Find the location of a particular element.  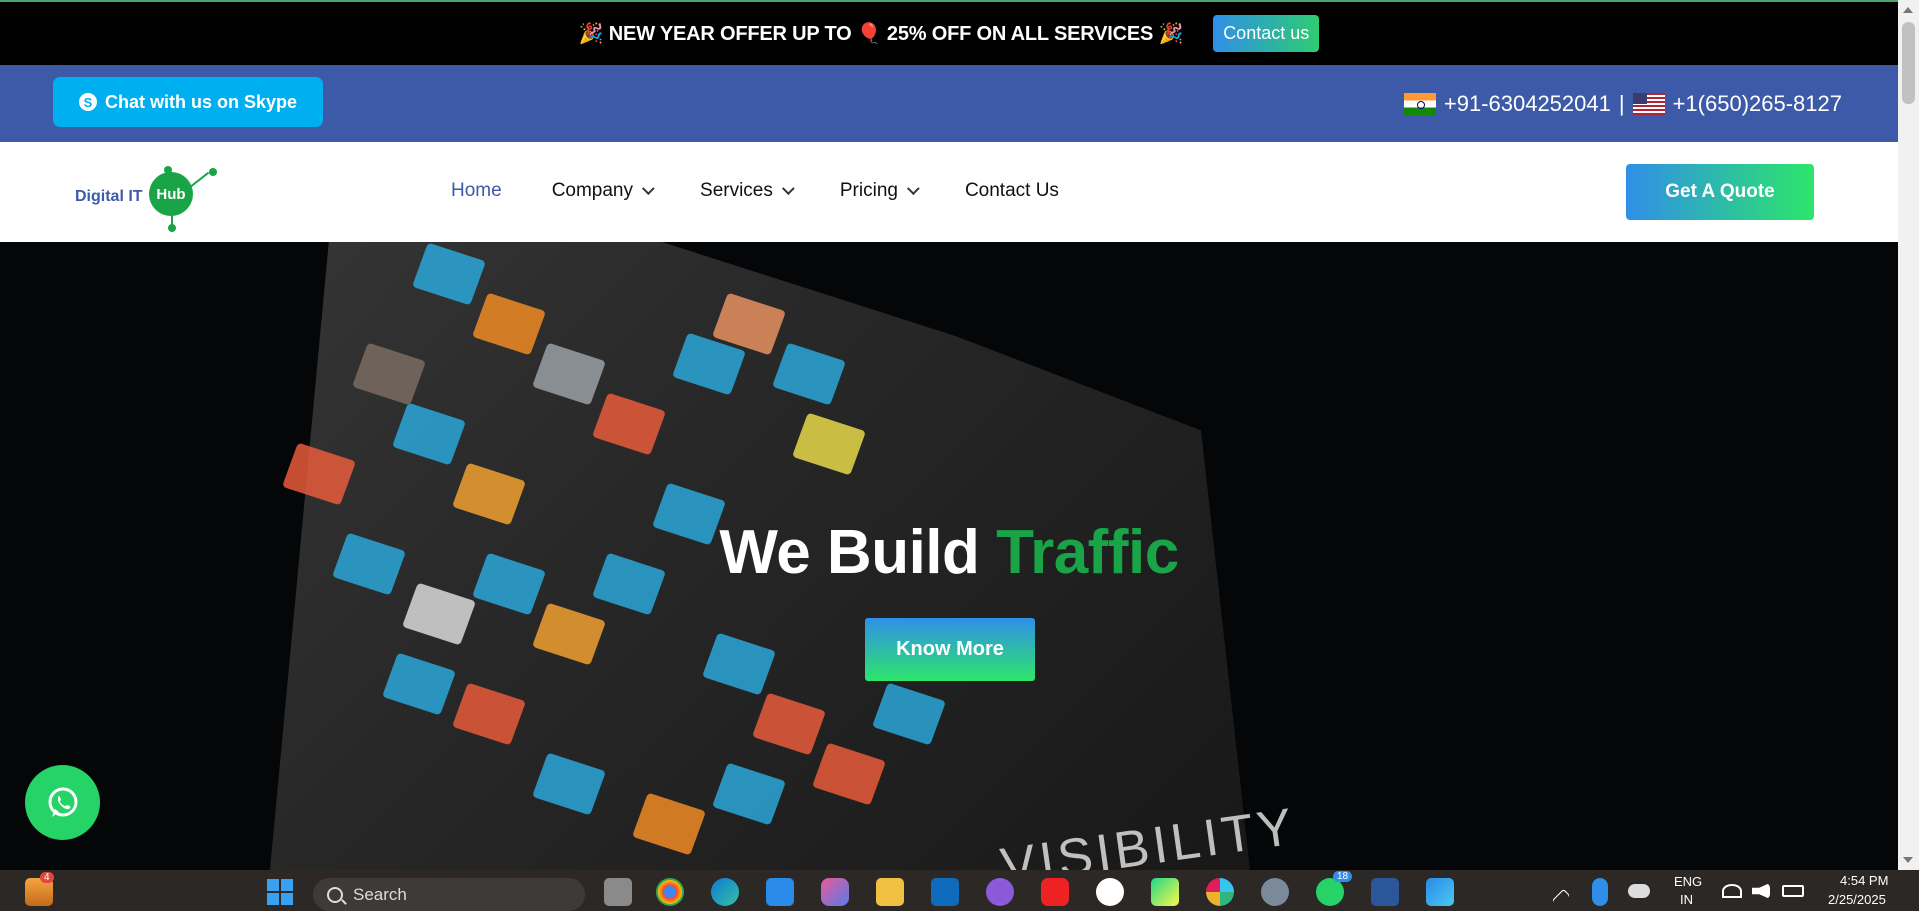

edge-icon is located at coordinates (725, 892).